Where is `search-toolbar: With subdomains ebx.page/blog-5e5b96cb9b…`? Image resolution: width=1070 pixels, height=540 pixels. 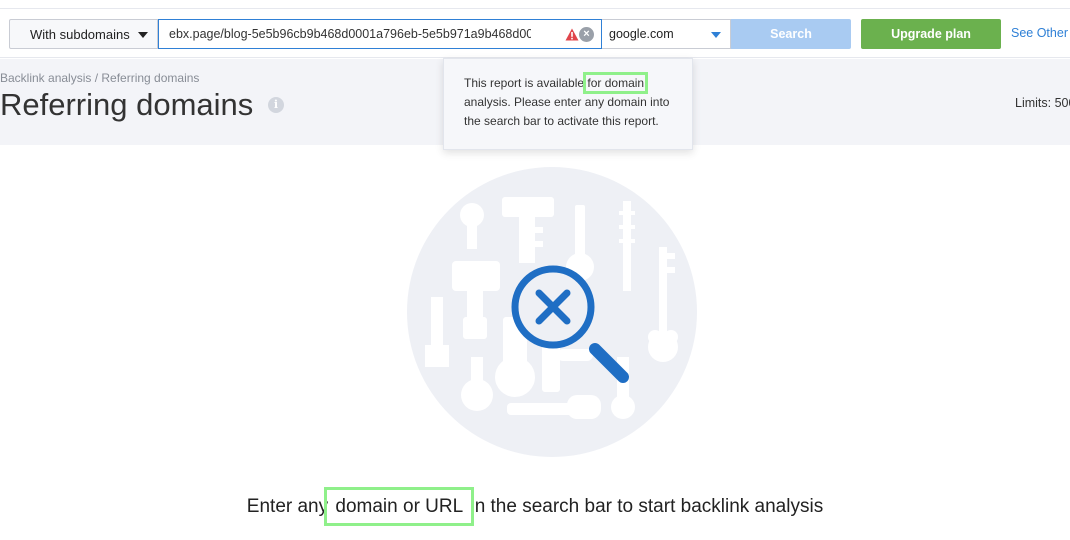 search-toolbar: With subdomains ebx.page/blog-5e5b96cb9b… is located at coordinates (535, 33).